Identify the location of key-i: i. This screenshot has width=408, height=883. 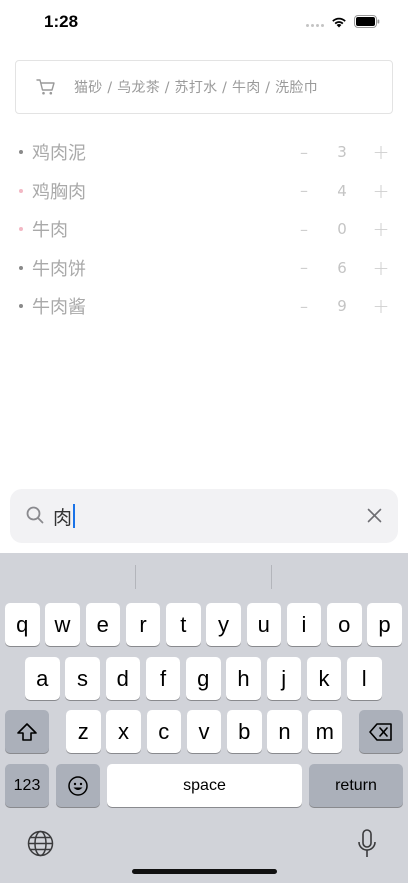
(304, 624).